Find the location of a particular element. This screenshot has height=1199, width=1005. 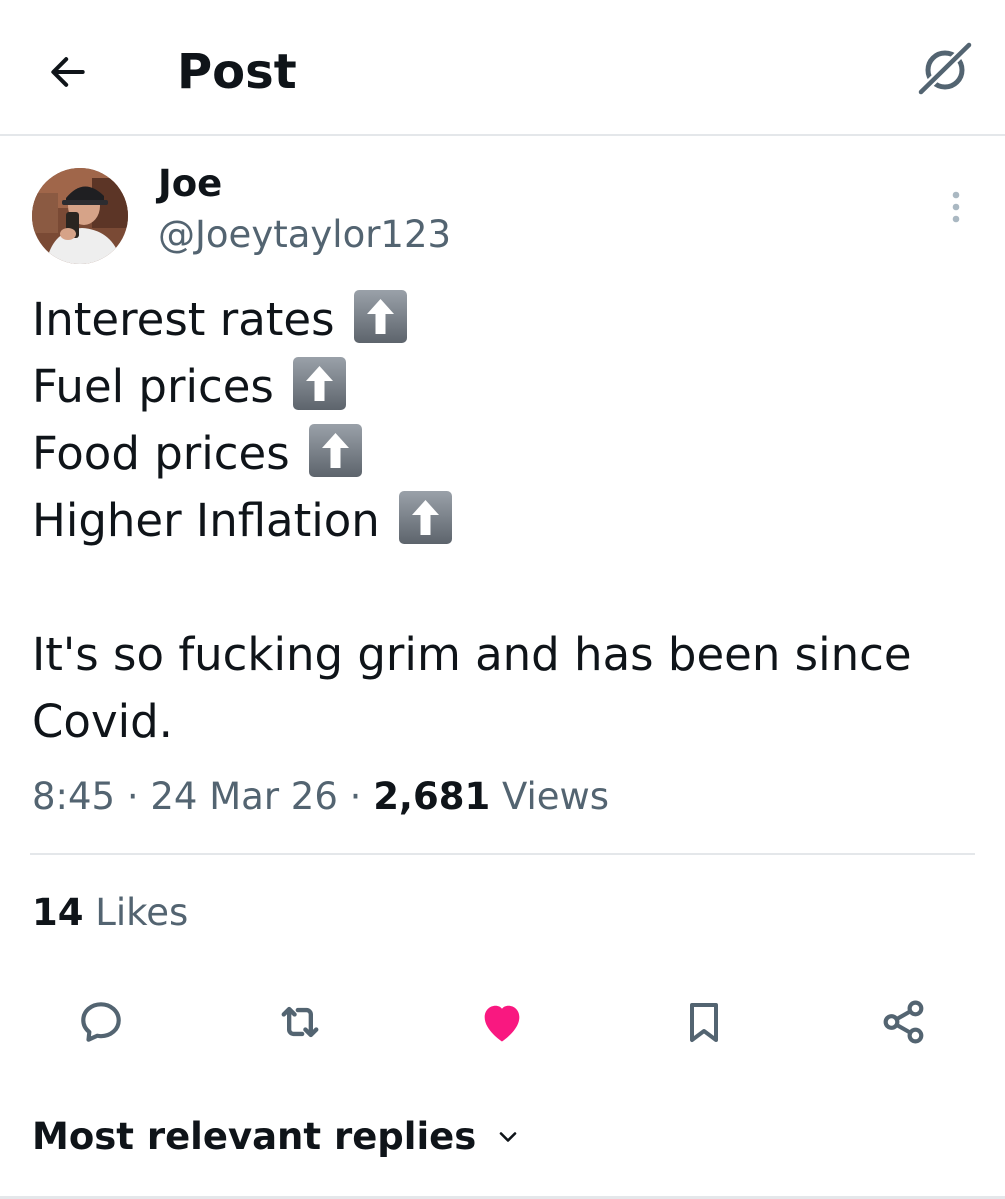

repost-button is located at coordinates (300, 1022).